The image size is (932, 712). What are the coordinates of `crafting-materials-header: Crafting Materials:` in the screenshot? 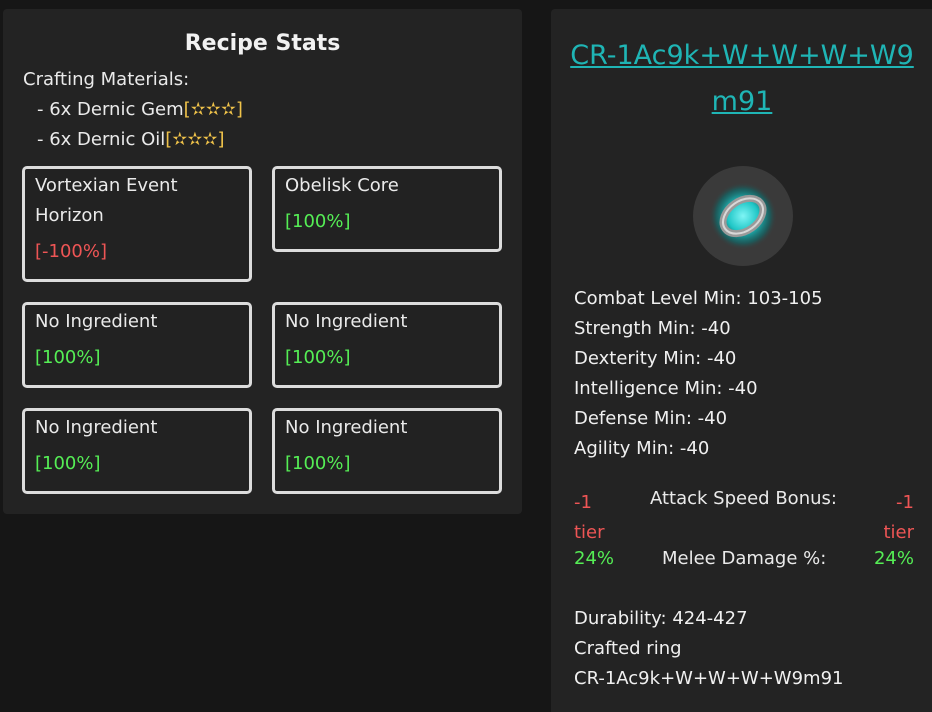 It's located at (106, 79).